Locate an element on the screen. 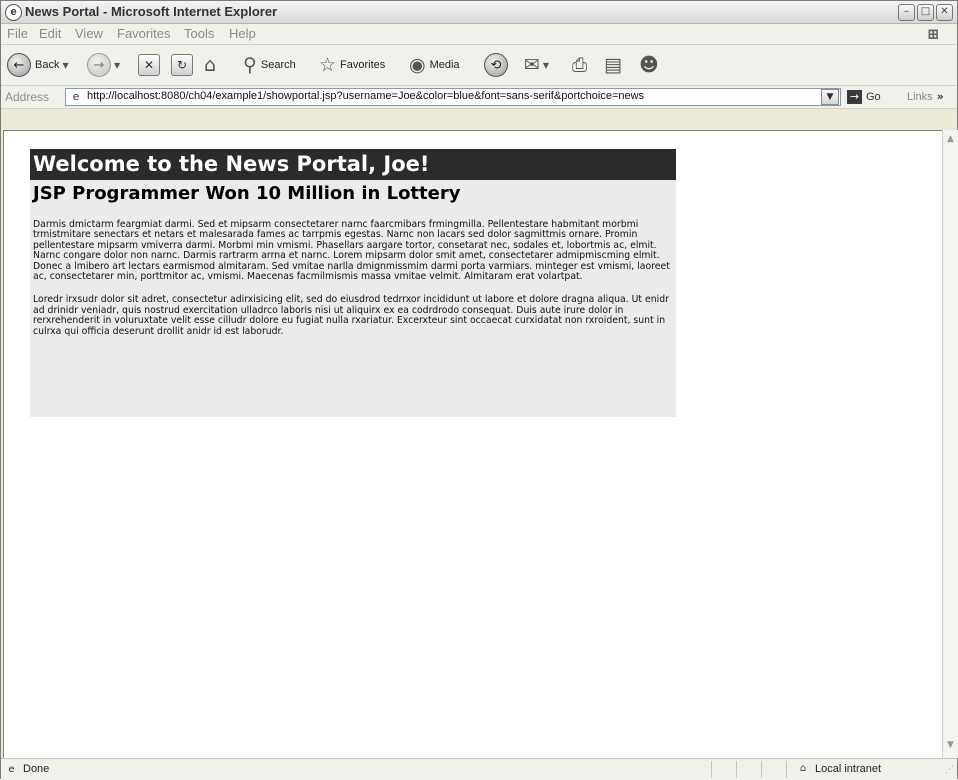  menu-bar: File Edit View Favorites Tools Help ⊞ is located at coordinates (479, 34).